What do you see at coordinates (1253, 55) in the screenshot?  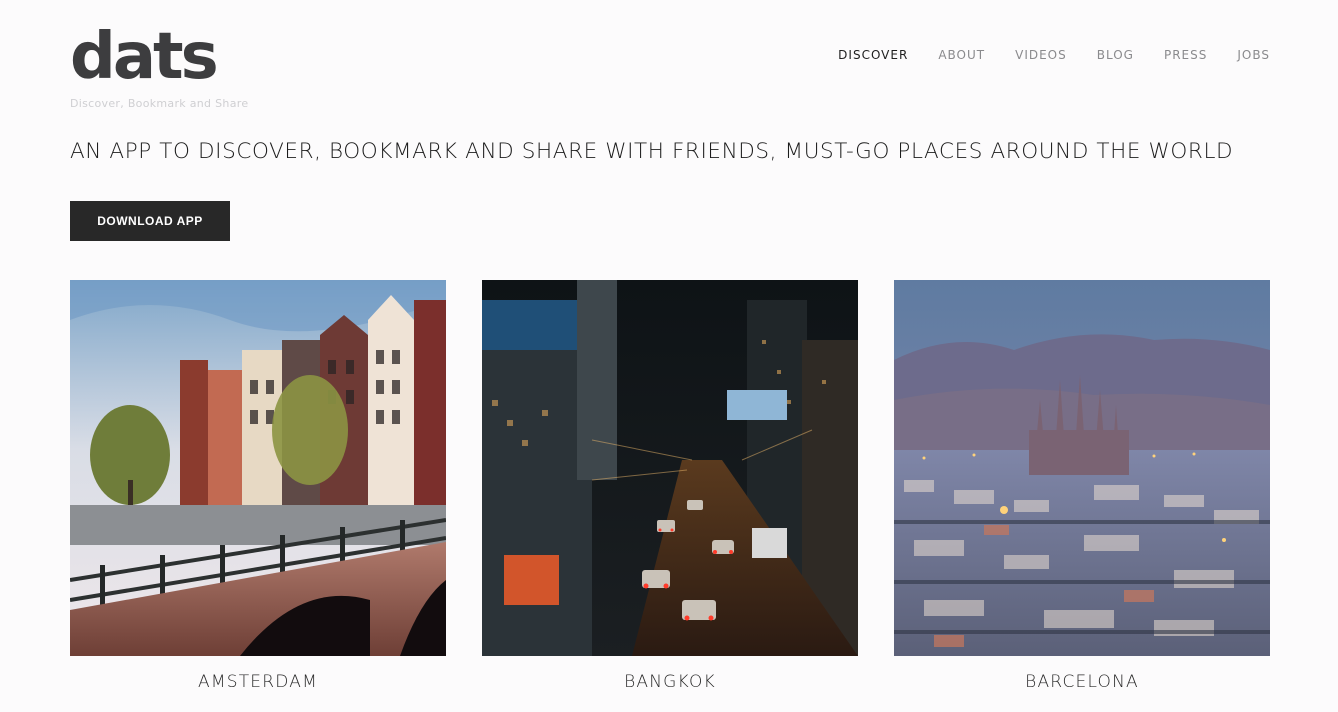 I see `nav-jobs: JOBS` at bounding box center [1253, 55].